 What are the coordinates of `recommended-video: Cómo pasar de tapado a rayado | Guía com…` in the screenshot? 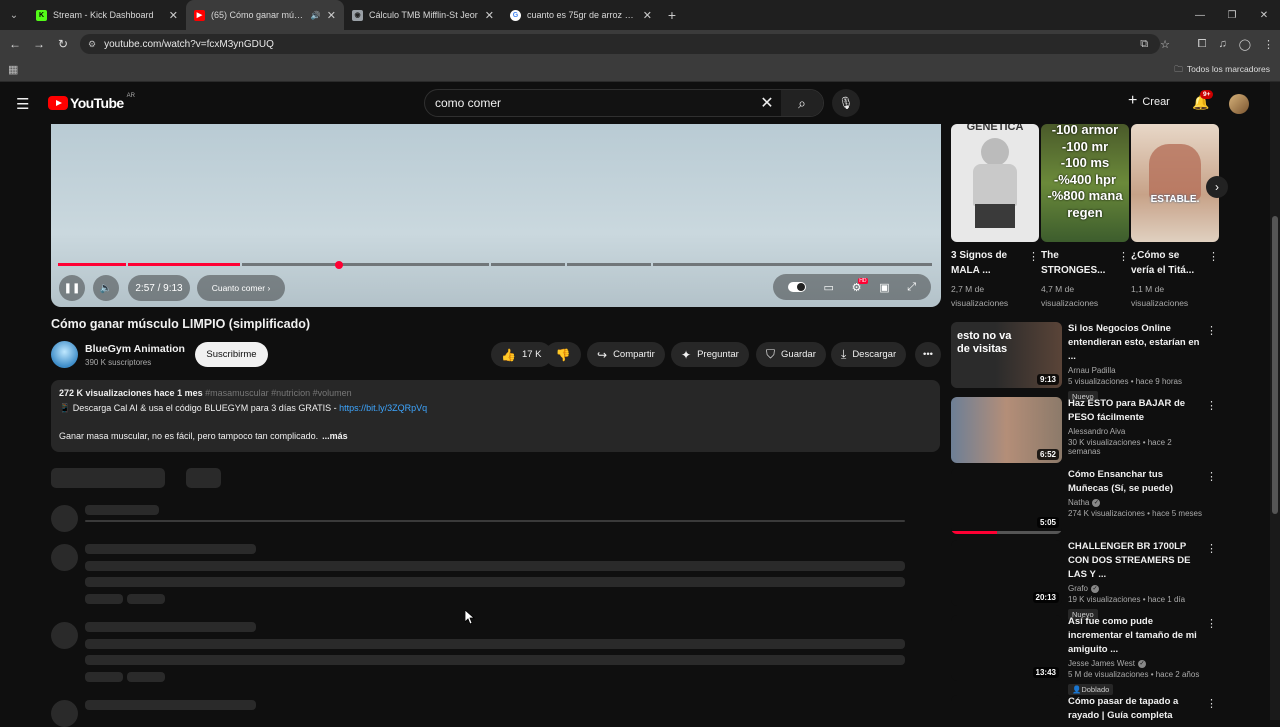 It's located at (1086, 707).